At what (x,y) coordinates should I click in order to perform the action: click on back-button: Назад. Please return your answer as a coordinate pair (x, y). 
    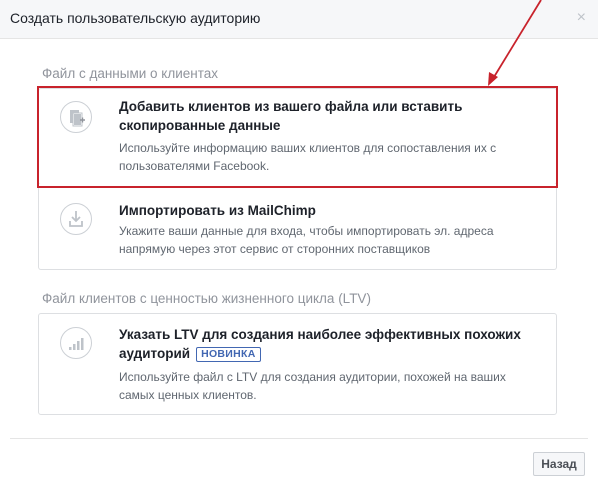
    Looking at the image, I should click on (559, 464).